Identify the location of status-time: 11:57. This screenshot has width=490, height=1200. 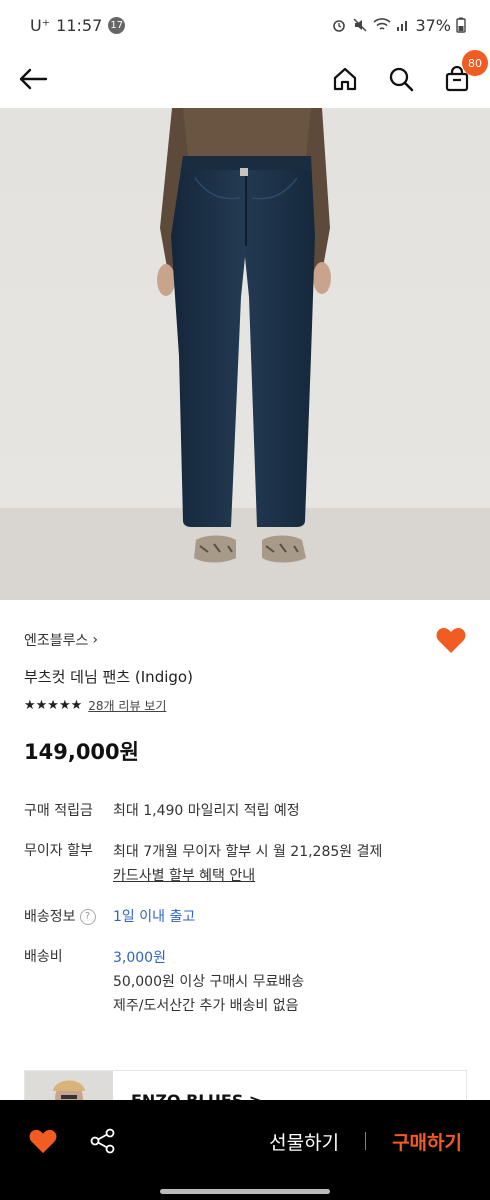
(79, 25).